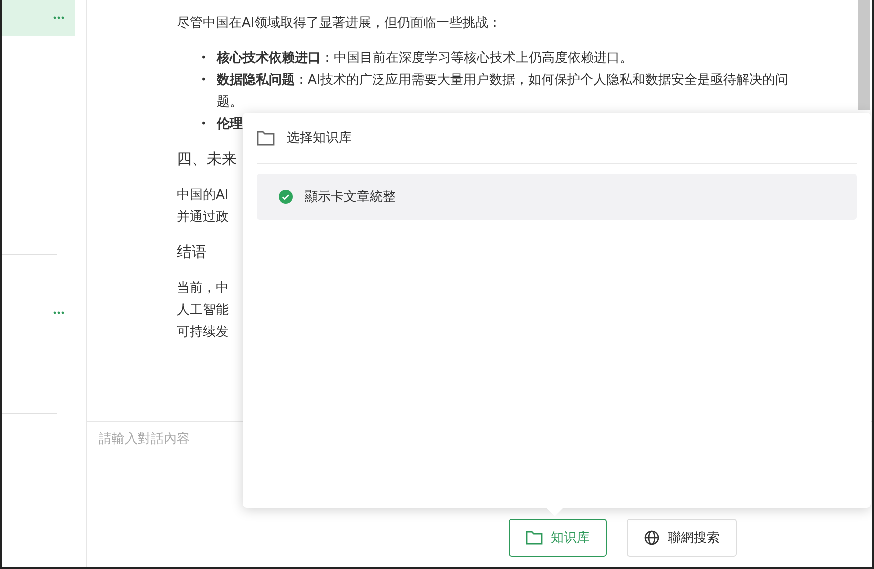 The image size is (874, 569). I want to click on popup-title: 选择知识库, so click(319, 138).